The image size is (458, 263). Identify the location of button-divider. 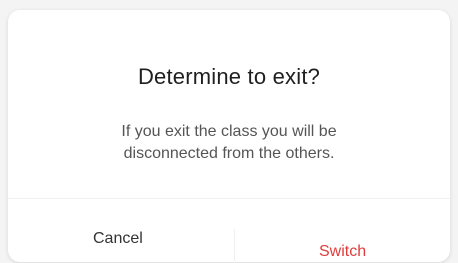
(234, 246).